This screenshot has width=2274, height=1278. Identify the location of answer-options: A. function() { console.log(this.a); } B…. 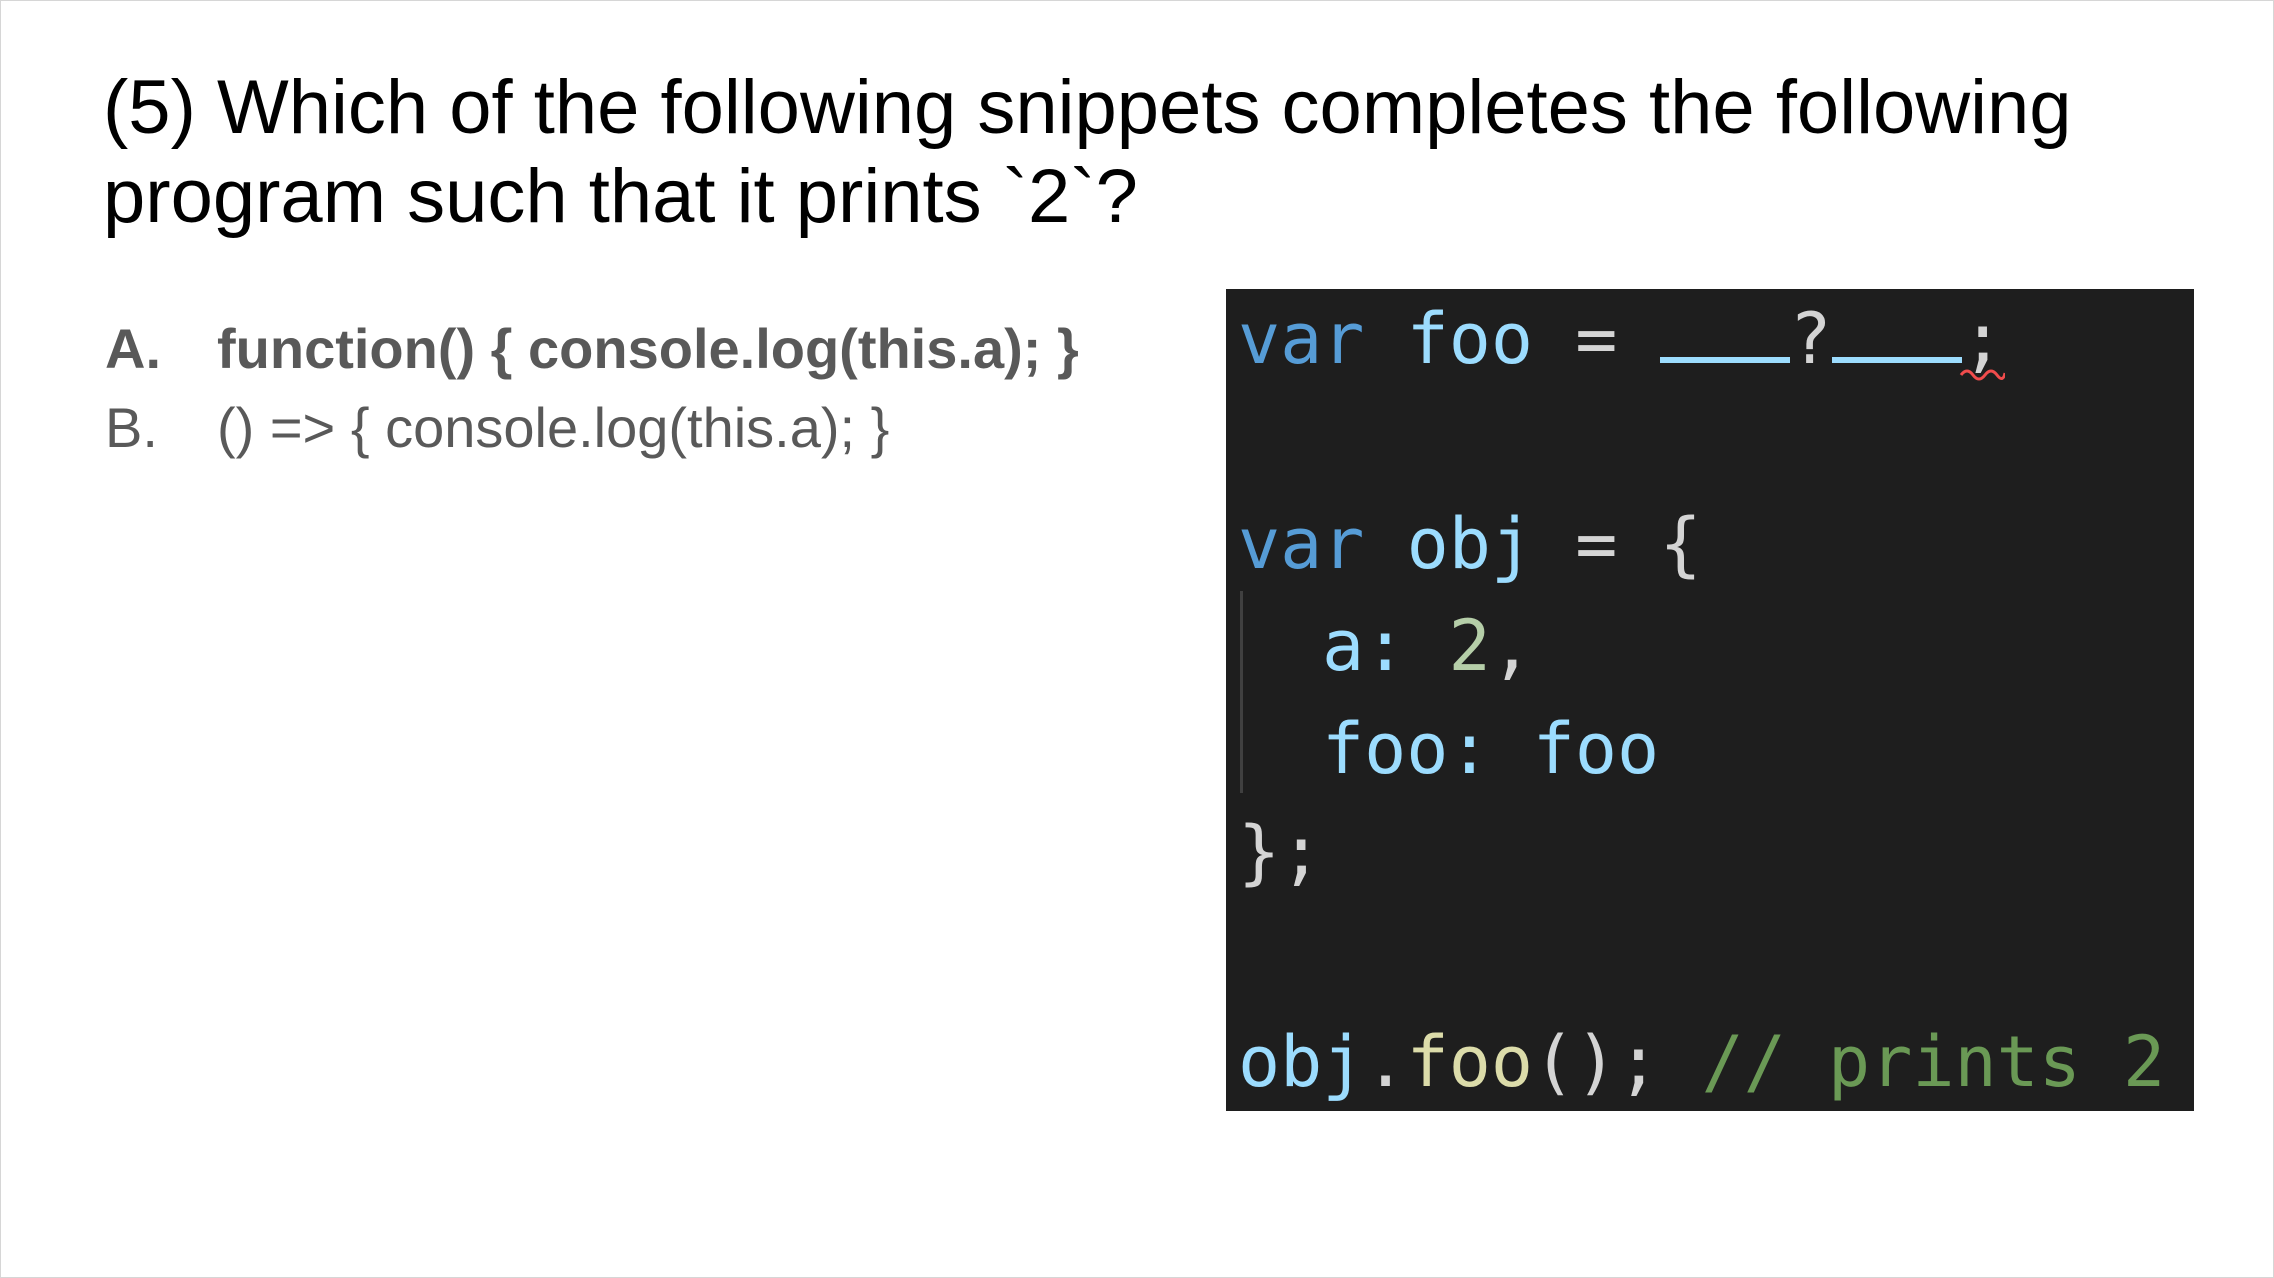
(655, 388).